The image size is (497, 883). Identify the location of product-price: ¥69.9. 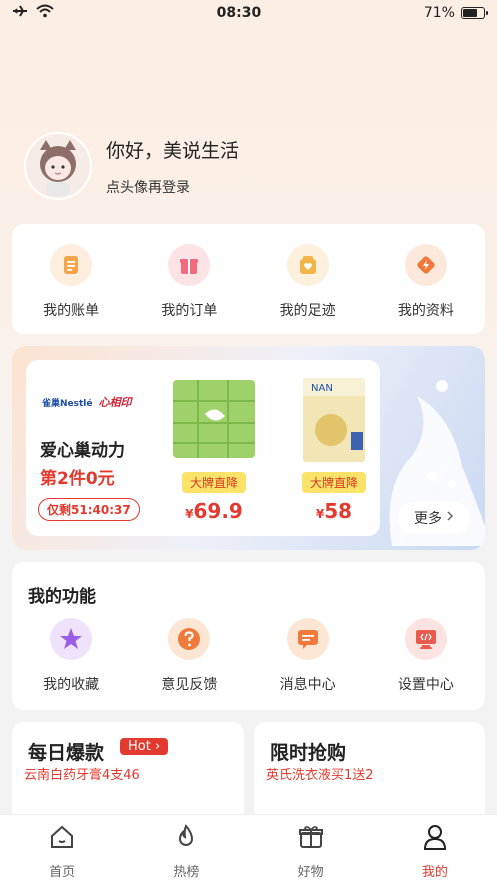
(214, 511).